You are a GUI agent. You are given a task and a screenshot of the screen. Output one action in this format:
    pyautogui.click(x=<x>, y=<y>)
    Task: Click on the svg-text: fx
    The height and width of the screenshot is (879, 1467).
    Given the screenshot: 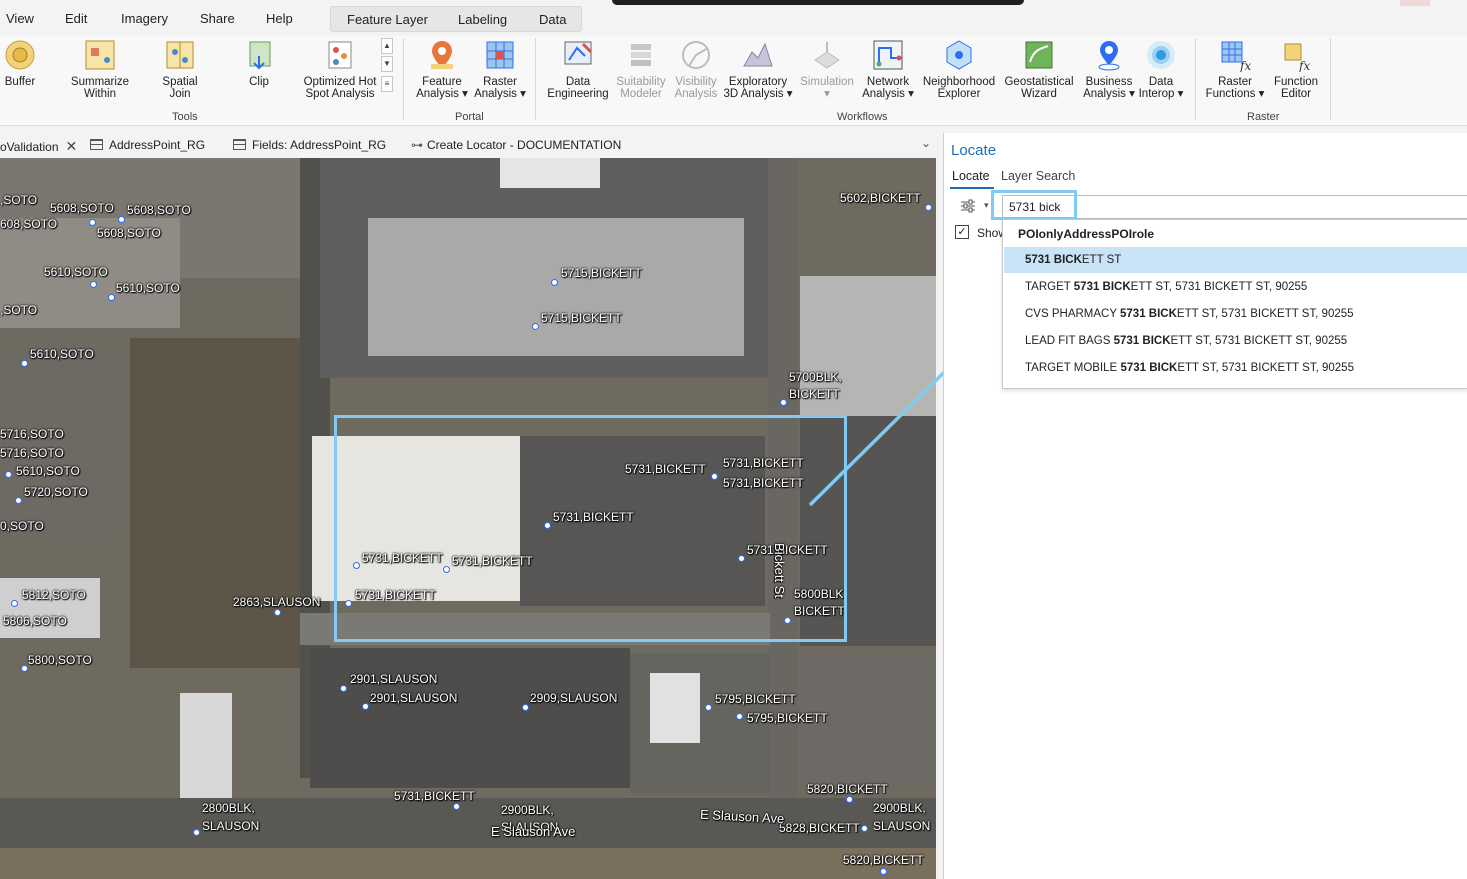 What is the action you would take?
    pyautogui.click(x=1304, y=65)
    